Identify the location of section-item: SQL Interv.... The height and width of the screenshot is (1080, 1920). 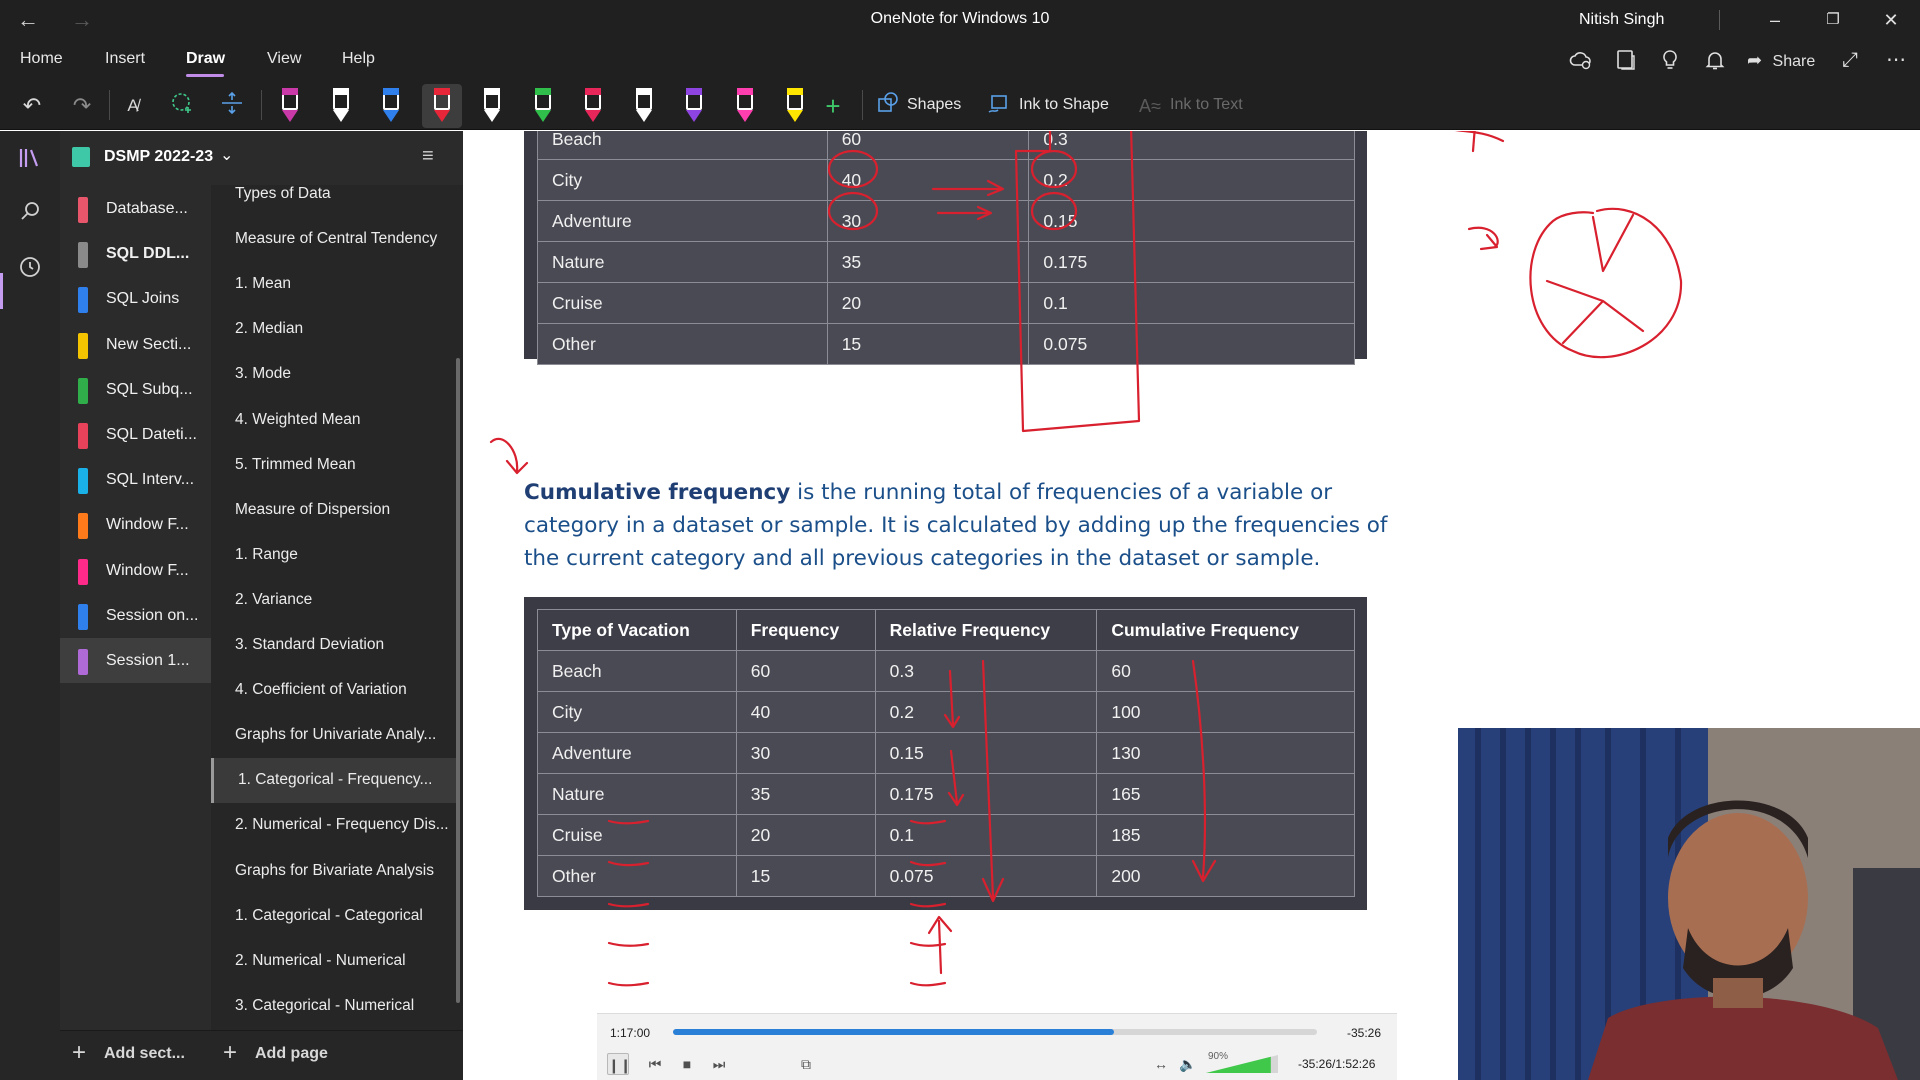
(135, 479).